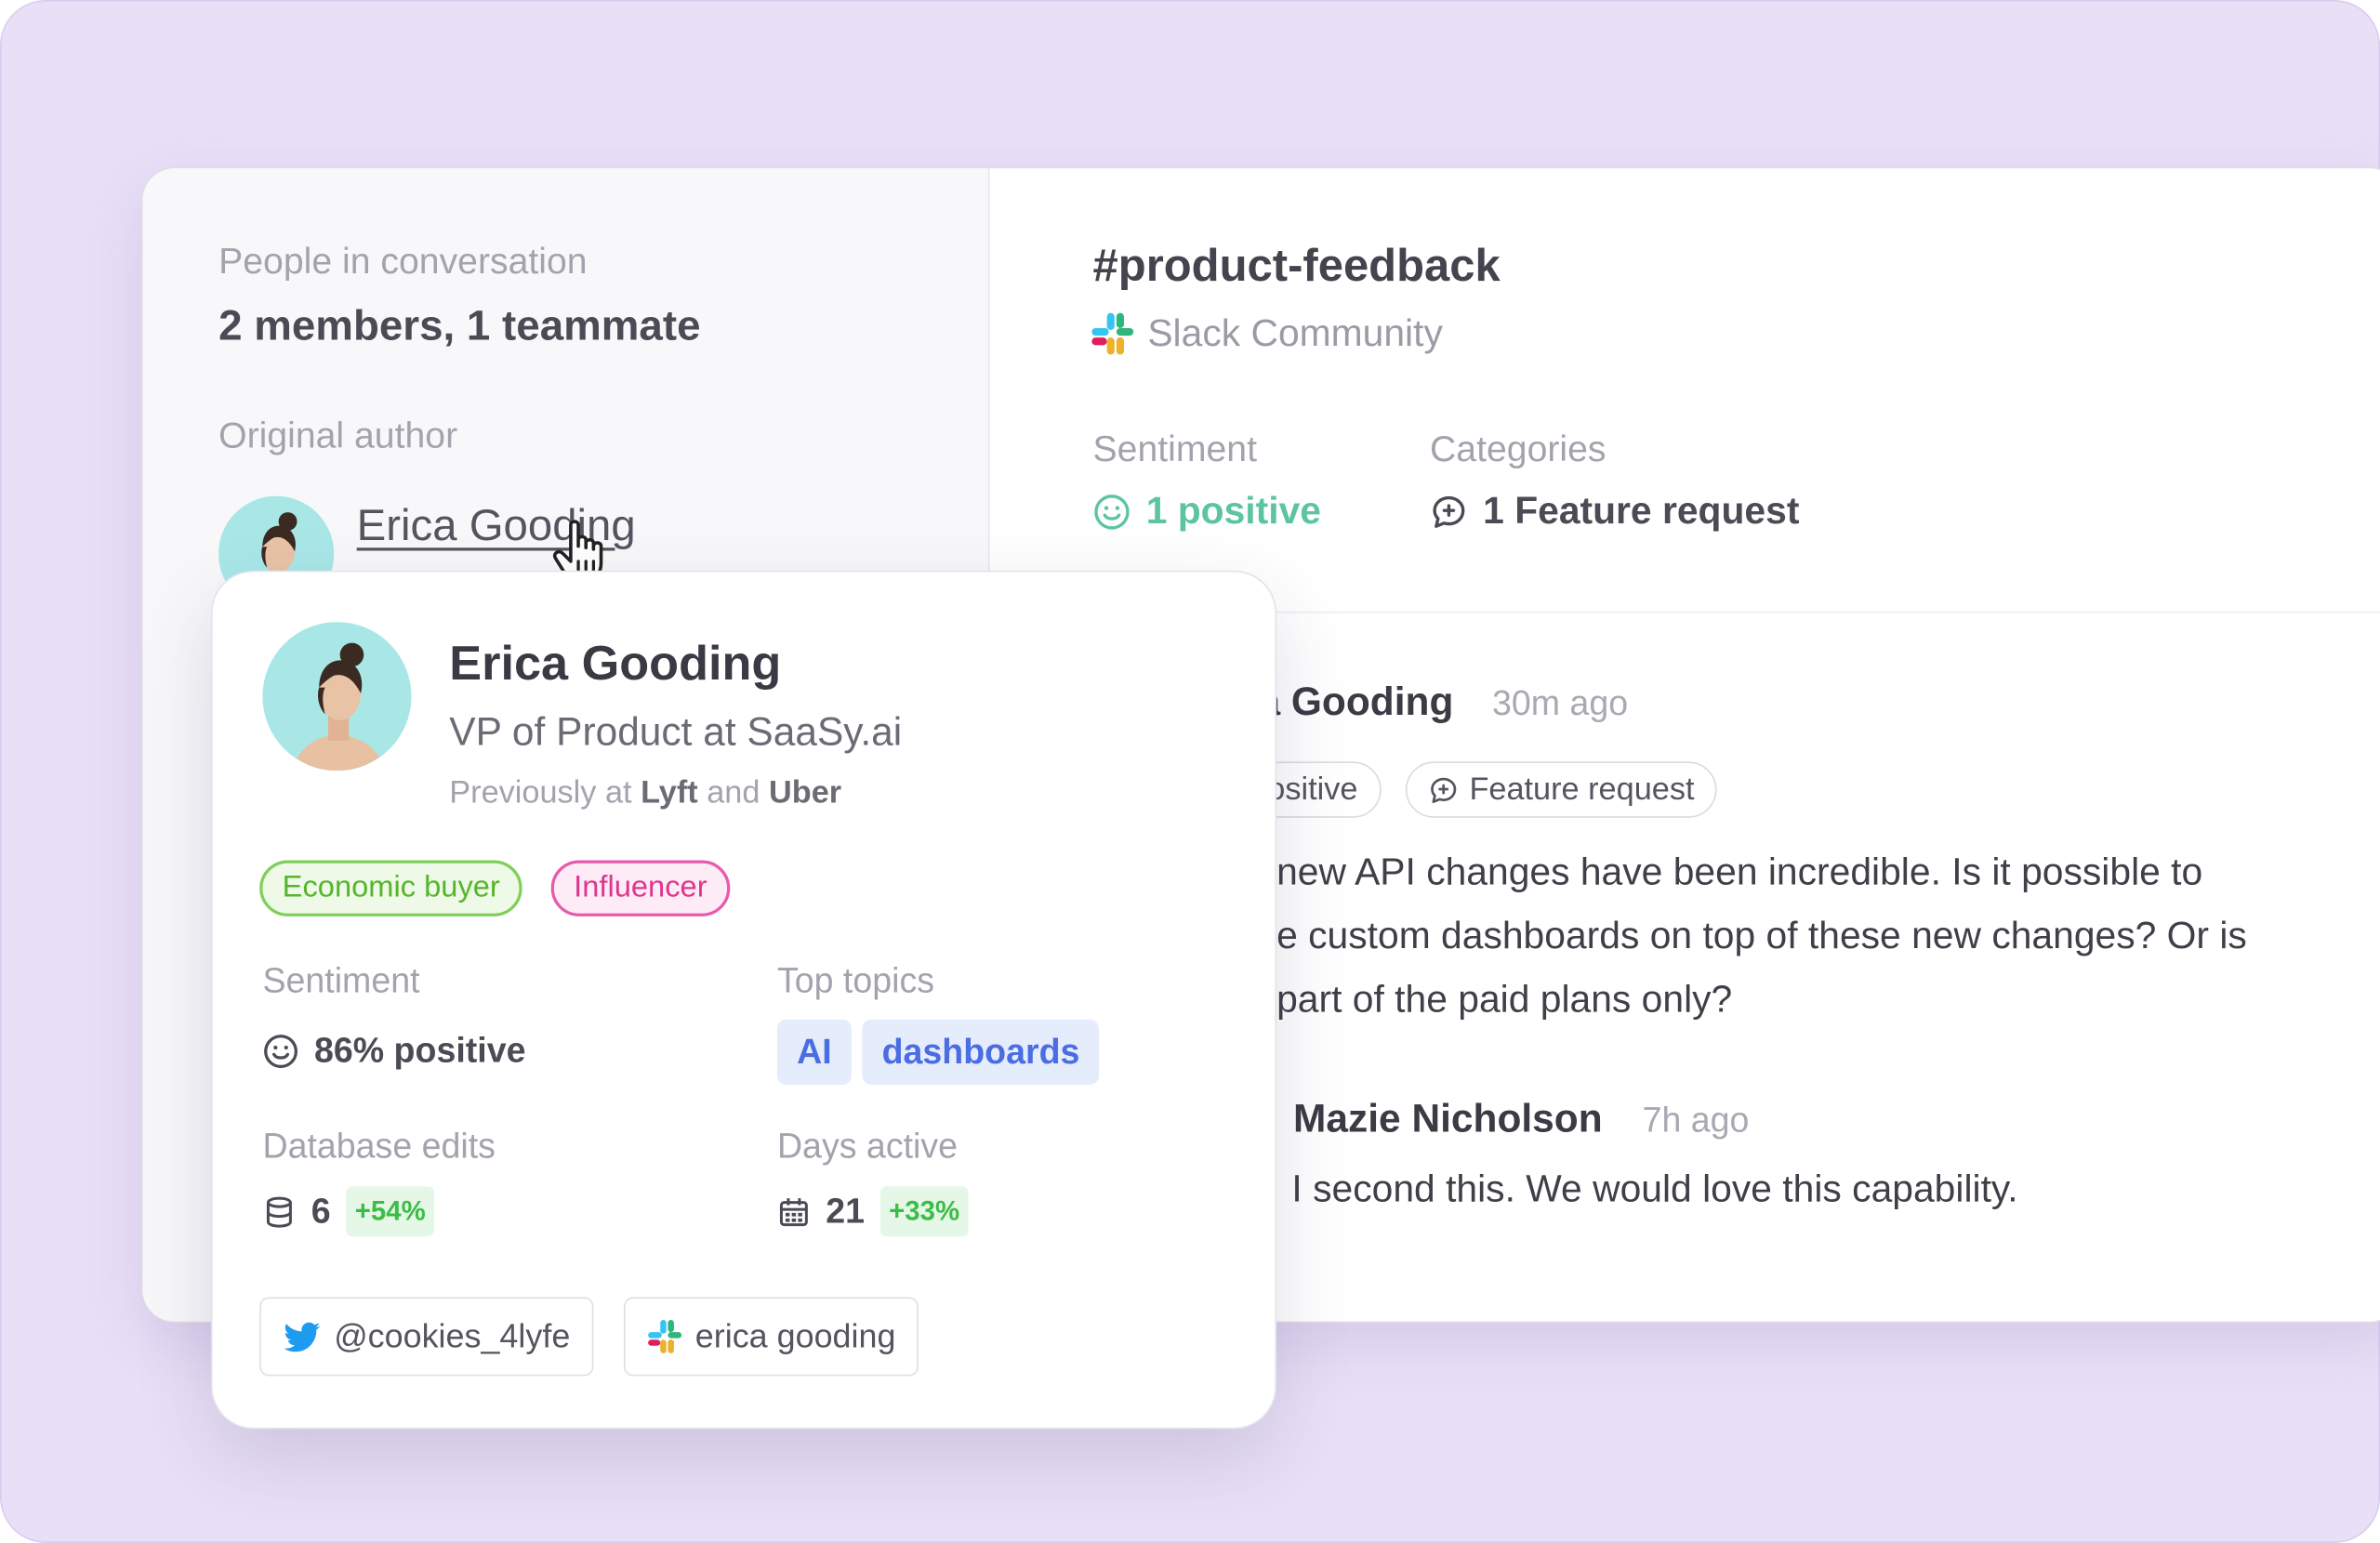  What do you see at coordinates (321, 1211) in the screenshot?
I see `database-edits-count: 6` at bounding box center [321, 1211].